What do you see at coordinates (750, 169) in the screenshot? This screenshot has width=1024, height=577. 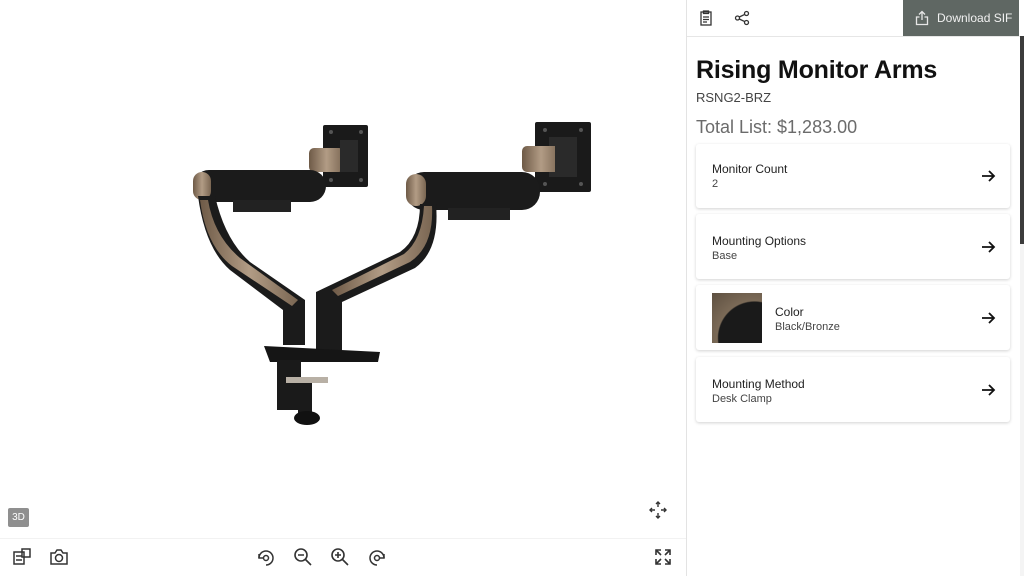 I see `option-label: Monitor Count` at bounding box center [750, 169].